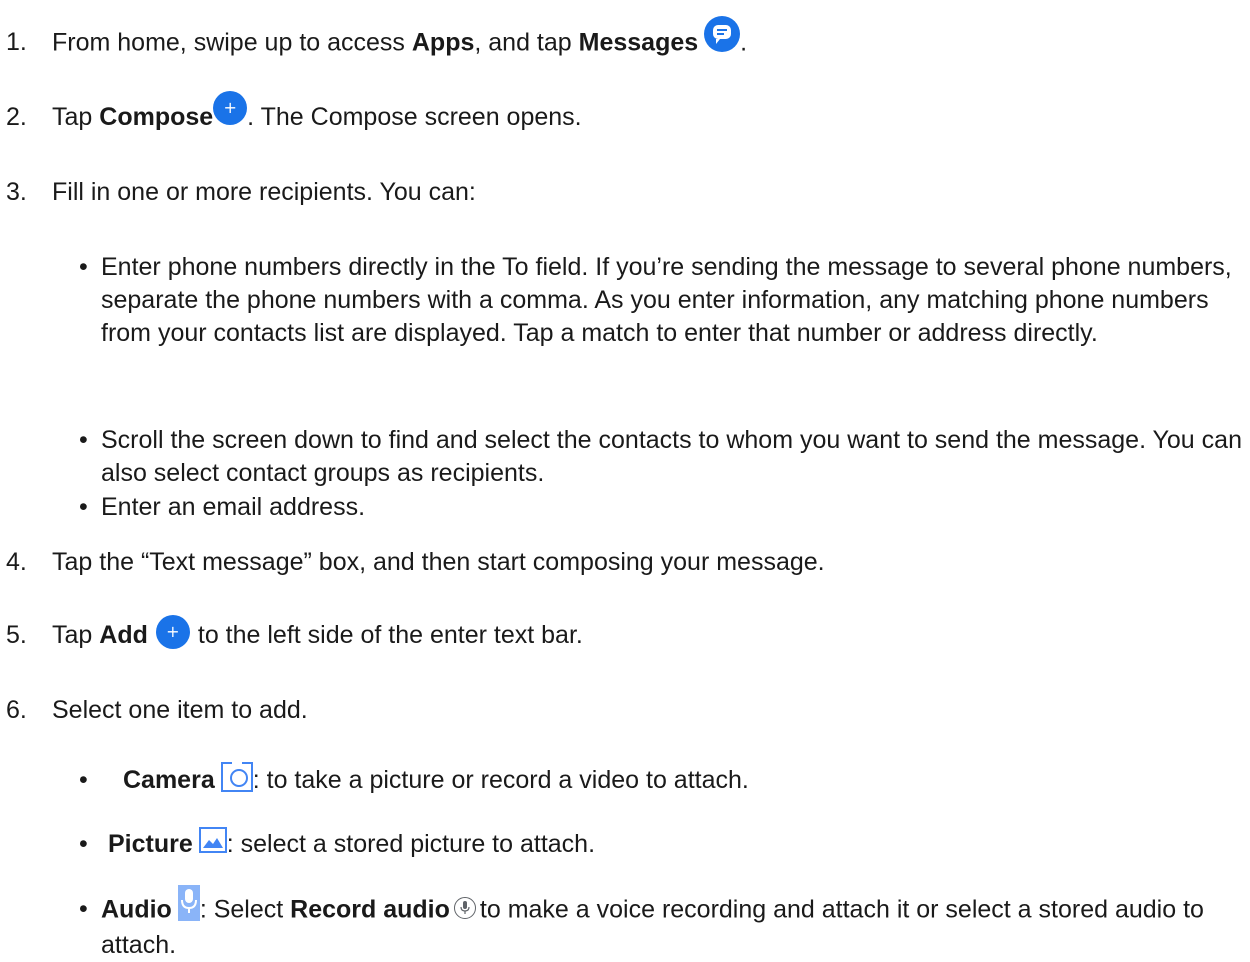 This screenshot has height=962, width=1250. Describe the element at coordinates (172, 632) in the screenshot. I see `add-plus-icon: +` at that location.